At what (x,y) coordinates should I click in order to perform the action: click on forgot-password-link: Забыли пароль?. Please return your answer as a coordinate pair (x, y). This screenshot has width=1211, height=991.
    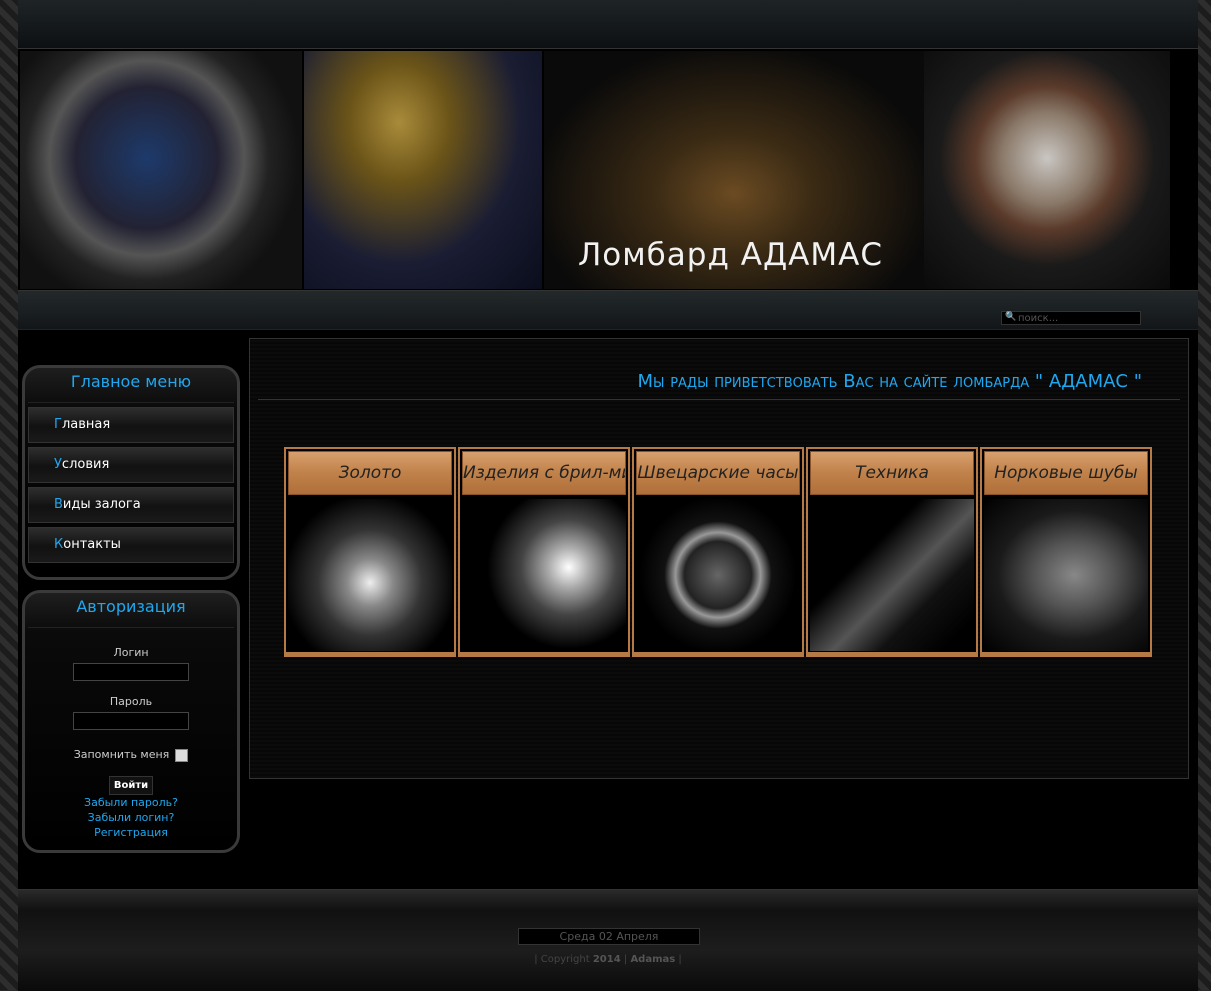
    Looking at the image, I should click on (131, 802).